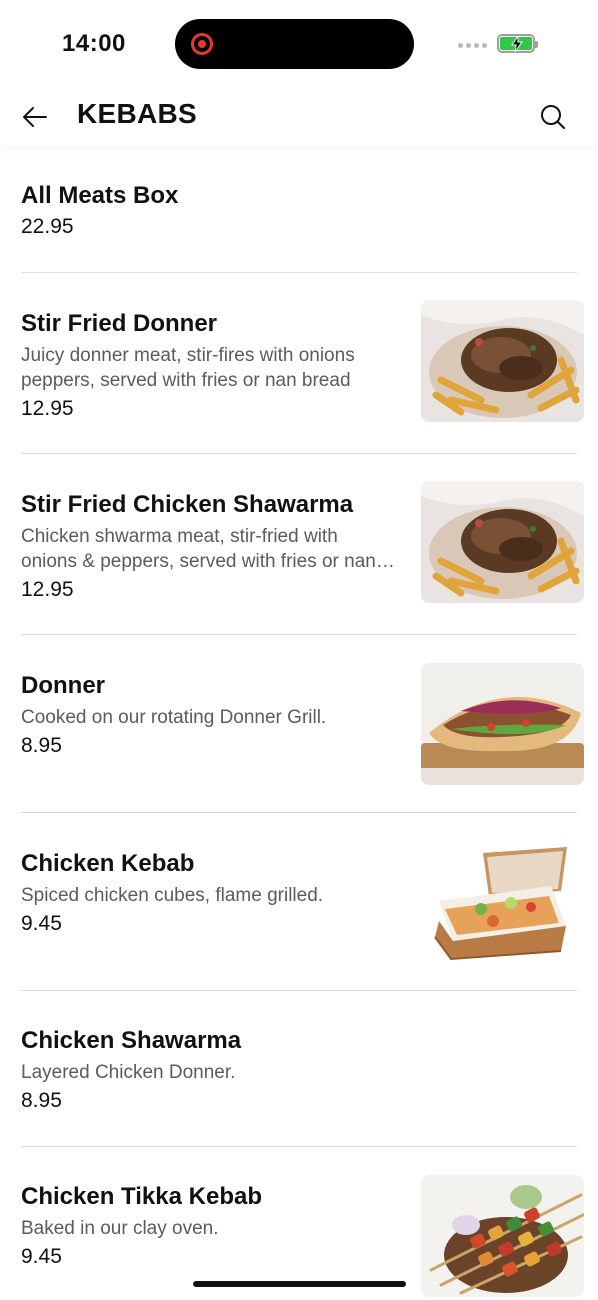 Image resolution: width=598 pixels, height=1300 pixels. Describe the element at coordinates (294, 44) in the screenshot. I see `dynamic-island` at that location.